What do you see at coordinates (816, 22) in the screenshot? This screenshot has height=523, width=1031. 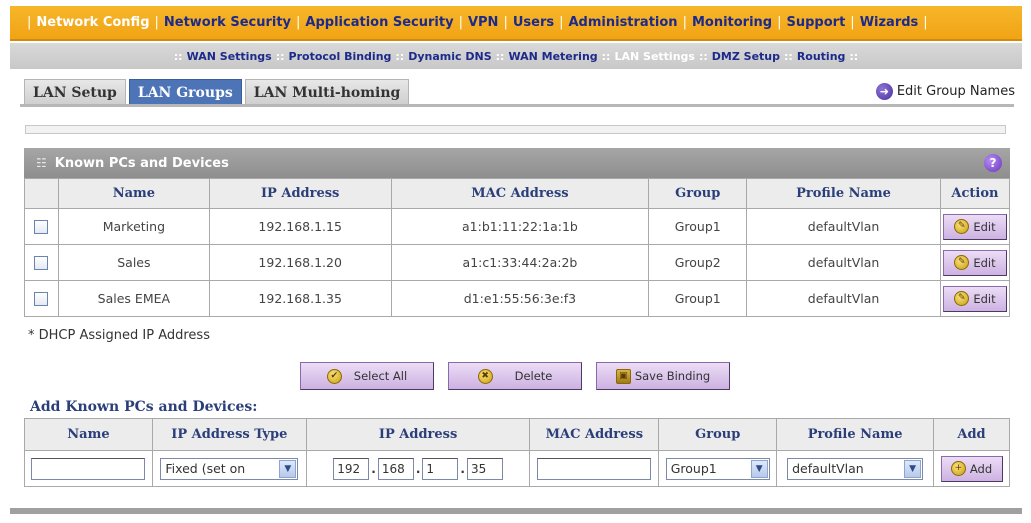 I see `top-nav-support: Support` at bounding box center [816, 22].